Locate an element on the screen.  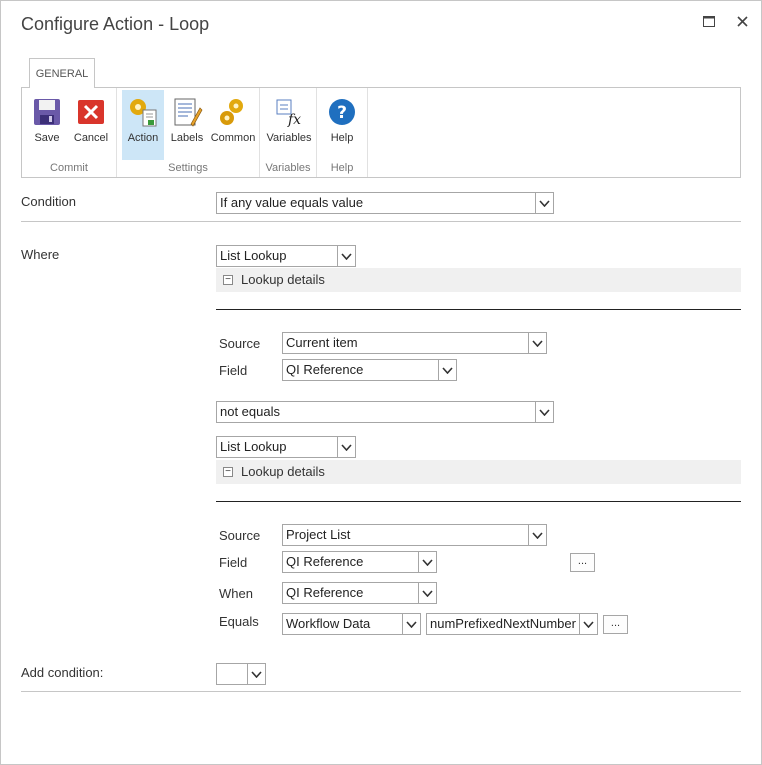
labels-button: Labels is located at coordinates (187, 125).